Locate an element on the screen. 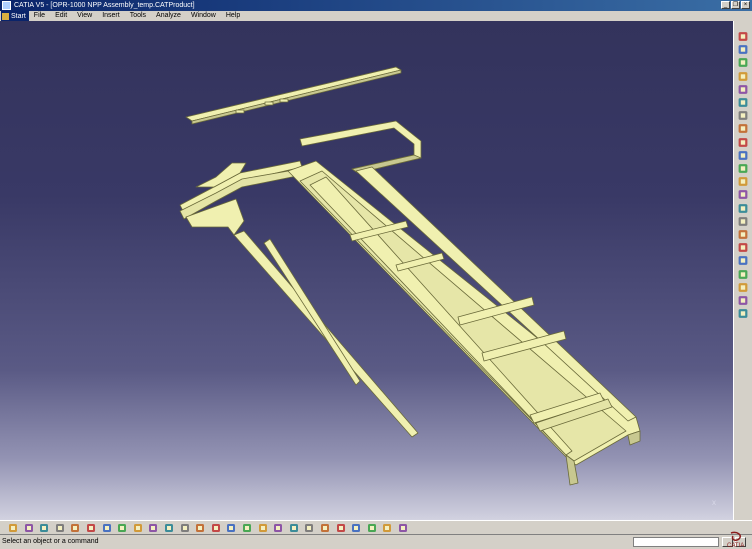 This screenshot has height=549, width=752. contact-icon is located at coordinates (743, 221).